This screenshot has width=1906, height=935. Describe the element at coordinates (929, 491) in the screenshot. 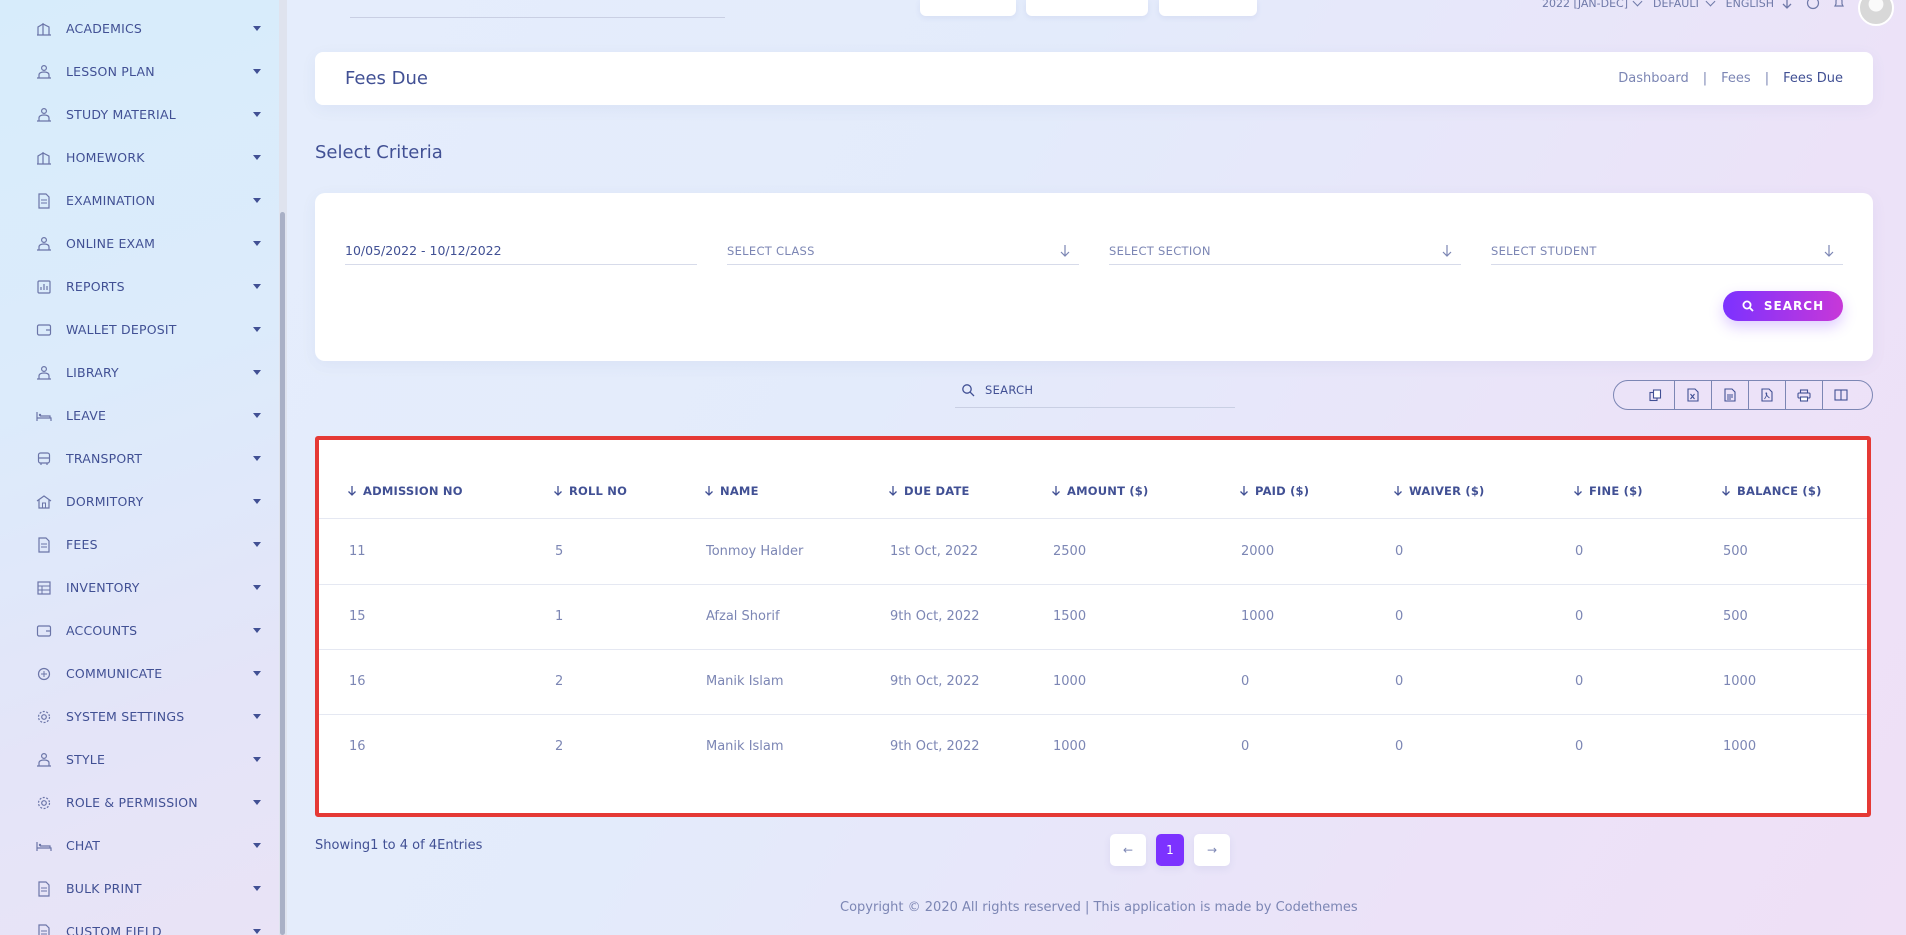

I see `column-header-due-date: DUE DATE` at that location.